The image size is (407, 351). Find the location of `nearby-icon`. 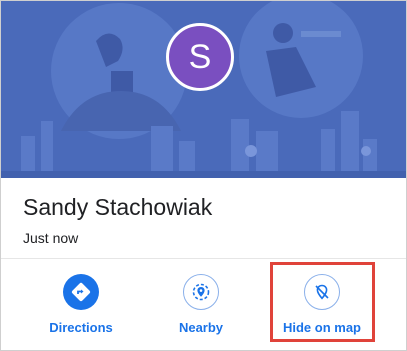

nearby-icon is located at coordinates (201, 292).